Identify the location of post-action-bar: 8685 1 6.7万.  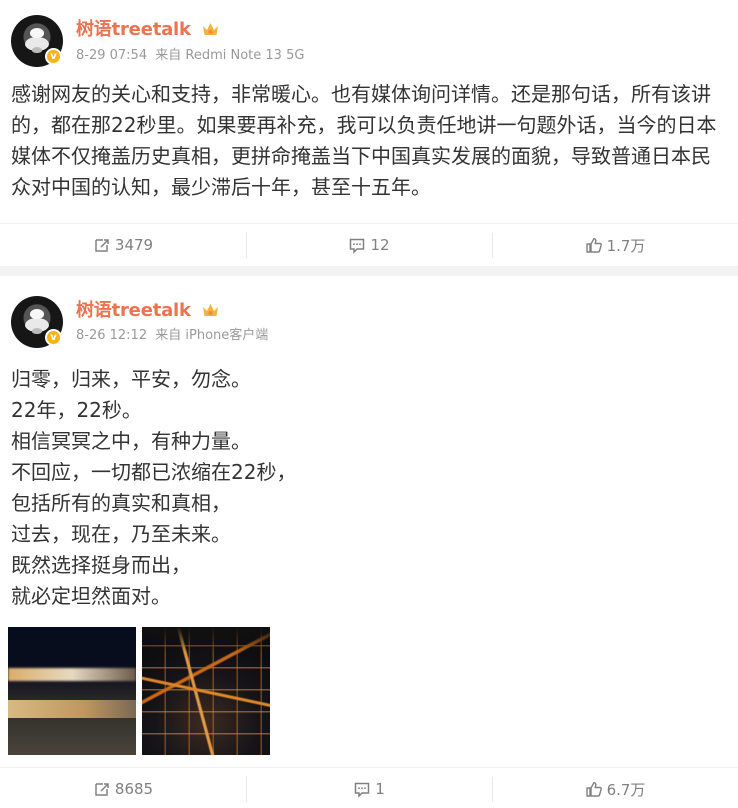
(369, 787).